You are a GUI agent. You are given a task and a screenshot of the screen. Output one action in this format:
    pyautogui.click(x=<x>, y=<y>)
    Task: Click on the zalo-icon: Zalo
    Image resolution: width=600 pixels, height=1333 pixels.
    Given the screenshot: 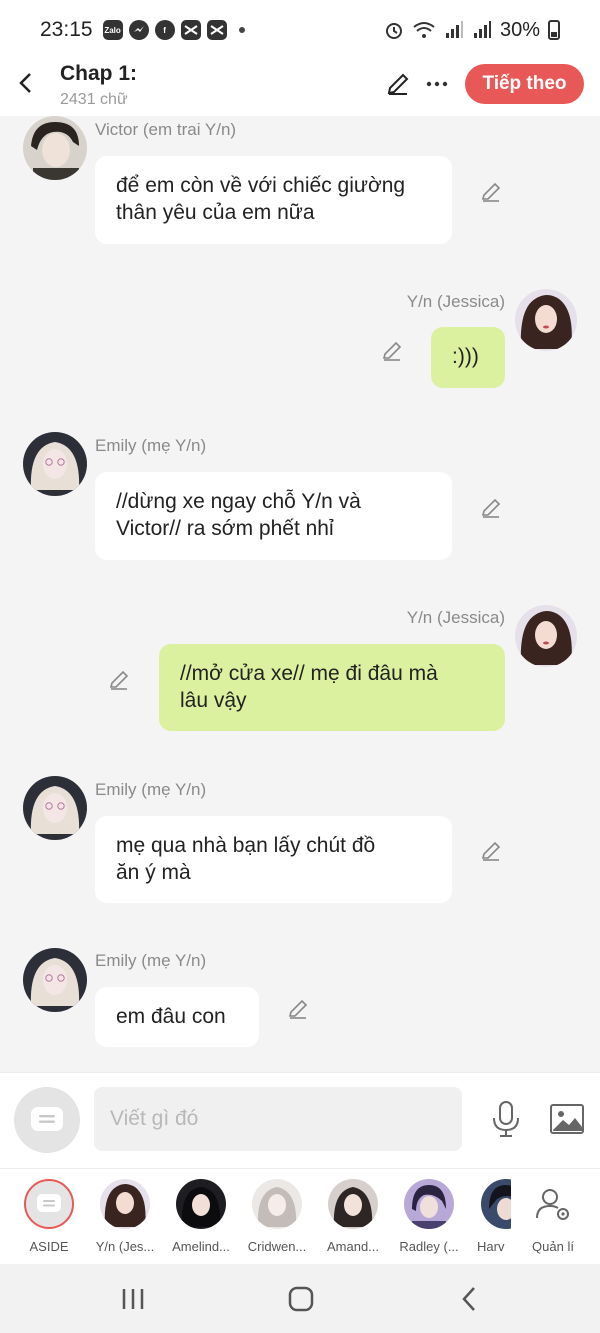 What is the action you would take?
    pyautogui.click(x=112, y=30)
    